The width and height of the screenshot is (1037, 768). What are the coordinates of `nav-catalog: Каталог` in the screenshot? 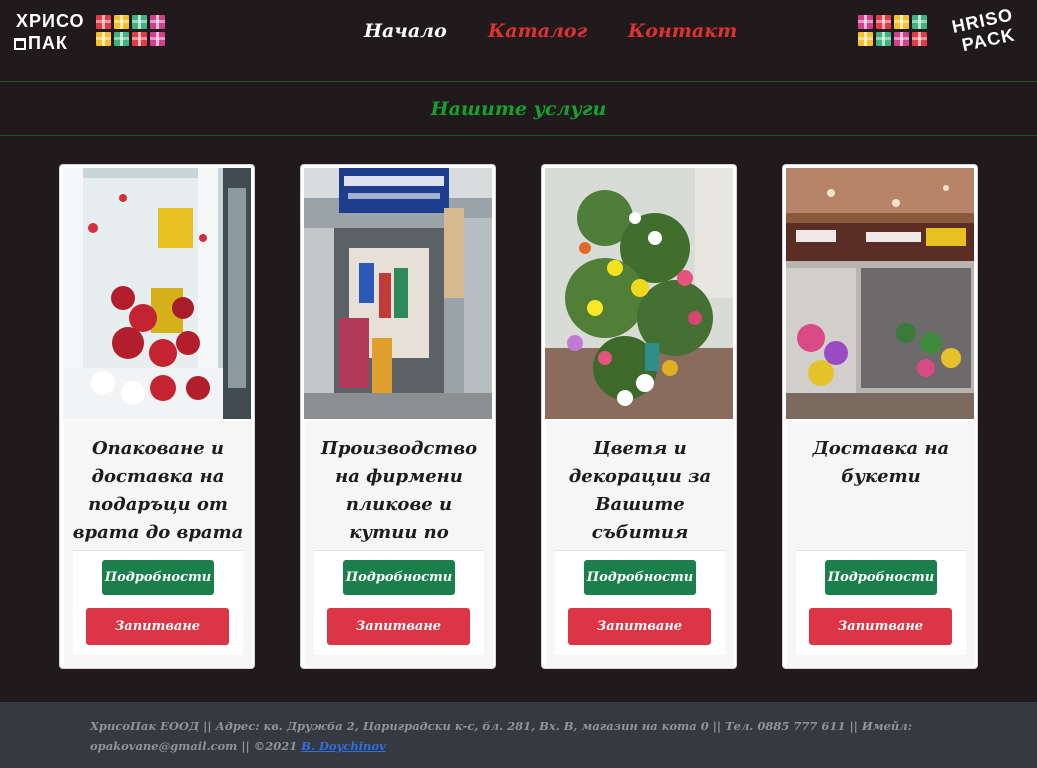 It's located at (537, 31).